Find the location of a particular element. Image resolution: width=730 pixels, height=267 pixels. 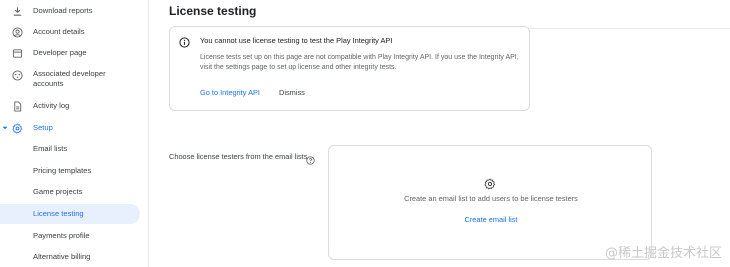

sidebar-item-label: Pricing templates is located at coordinates (62, 170).